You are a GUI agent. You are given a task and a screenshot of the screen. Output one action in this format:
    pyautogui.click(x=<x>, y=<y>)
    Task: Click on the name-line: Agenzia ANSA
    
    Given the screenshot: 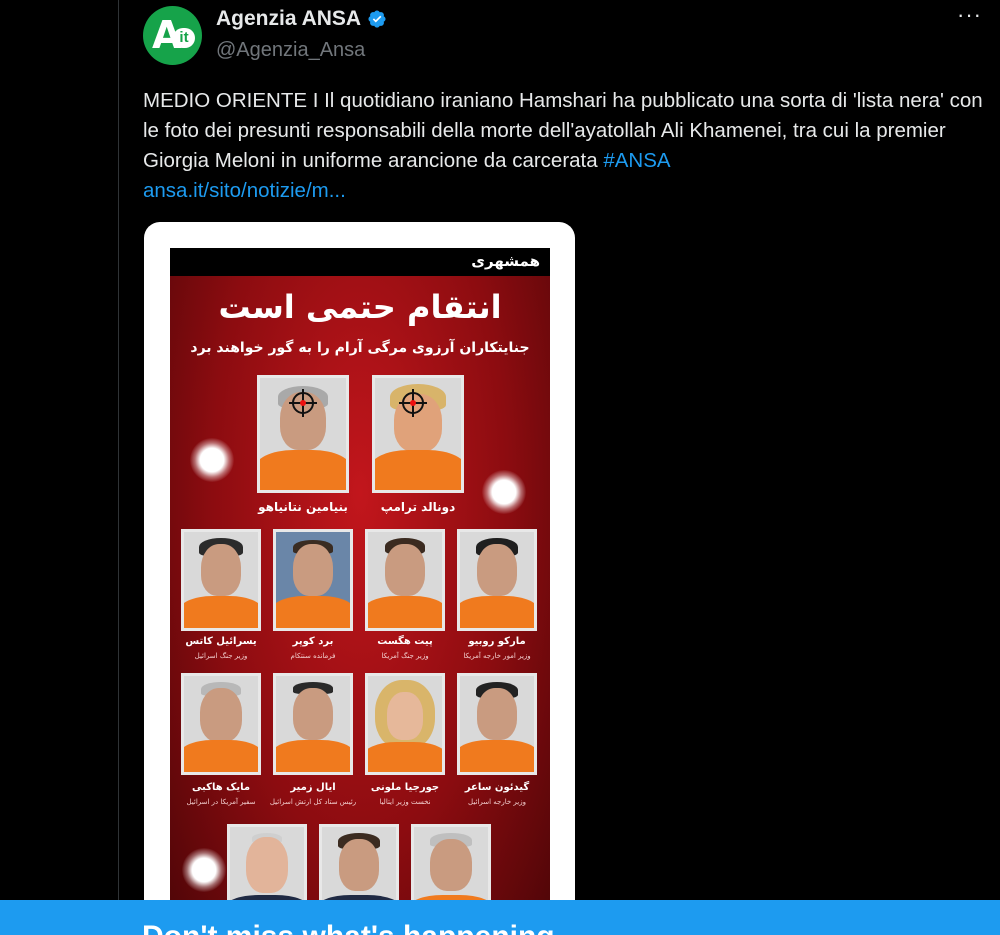 What is the action you would take?
    pyautogui.click(x=301, y=19)
    